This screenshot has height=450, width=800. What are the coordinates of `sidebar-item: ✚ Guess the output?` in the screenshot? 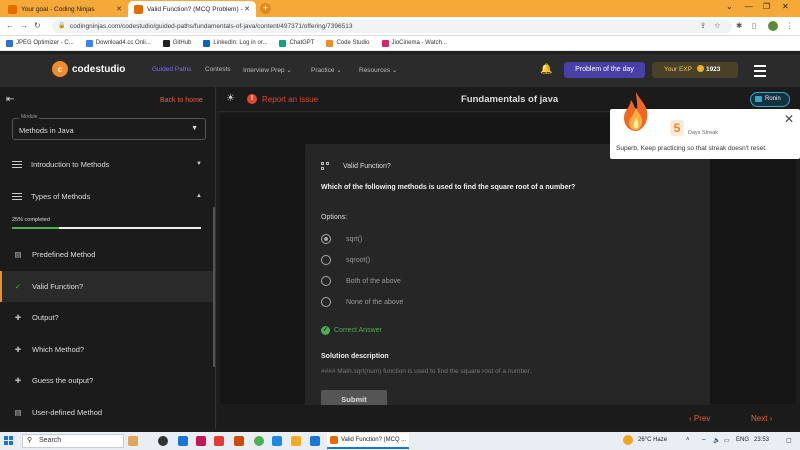 It's located at (107, 380).